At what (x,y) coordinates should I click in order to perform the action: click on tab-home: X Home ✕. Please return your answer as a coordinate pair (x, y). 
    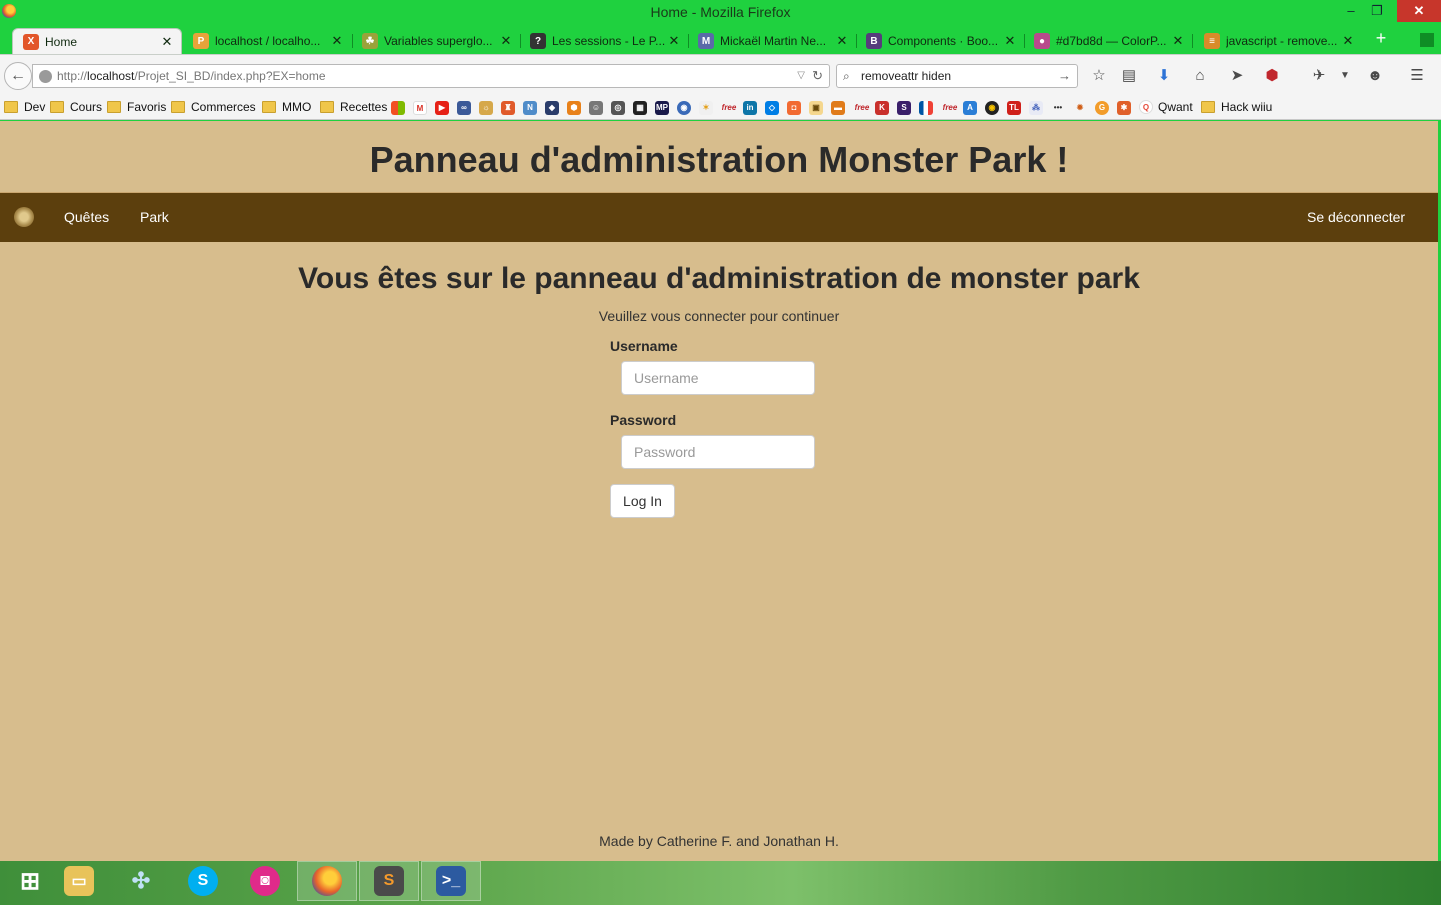
    Looking at the image, I should click on (97, 41).